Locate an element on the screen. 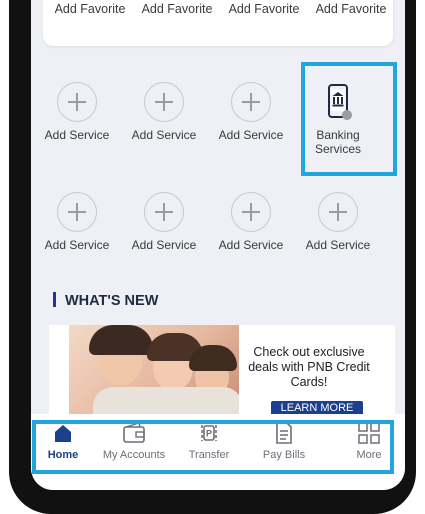 The height and width of the screenshot is (514, 425). section-accent-bar is located at coordinates (54, 299).